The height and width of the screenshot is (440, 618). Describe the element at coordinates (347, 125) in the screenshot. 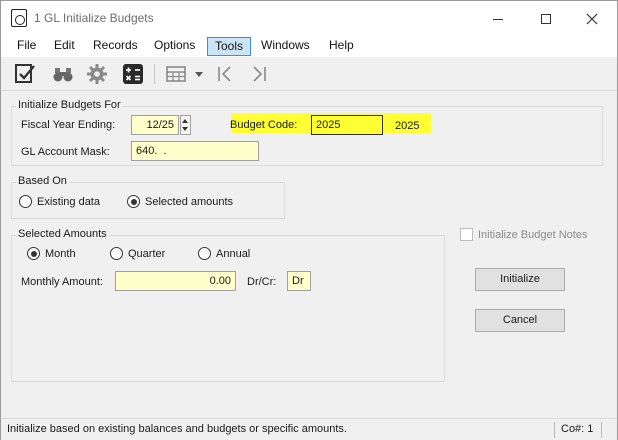

I see `budget-code-field: 2025` at that location.